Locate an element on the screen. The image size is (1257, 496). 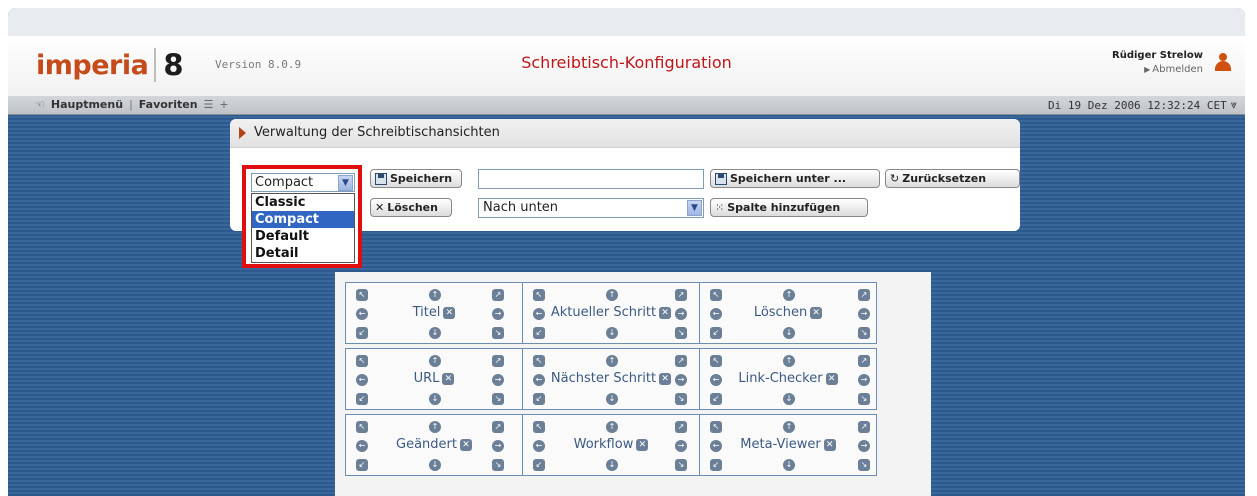
view-select: Compact ▼ is located at coordinates (303, 182).